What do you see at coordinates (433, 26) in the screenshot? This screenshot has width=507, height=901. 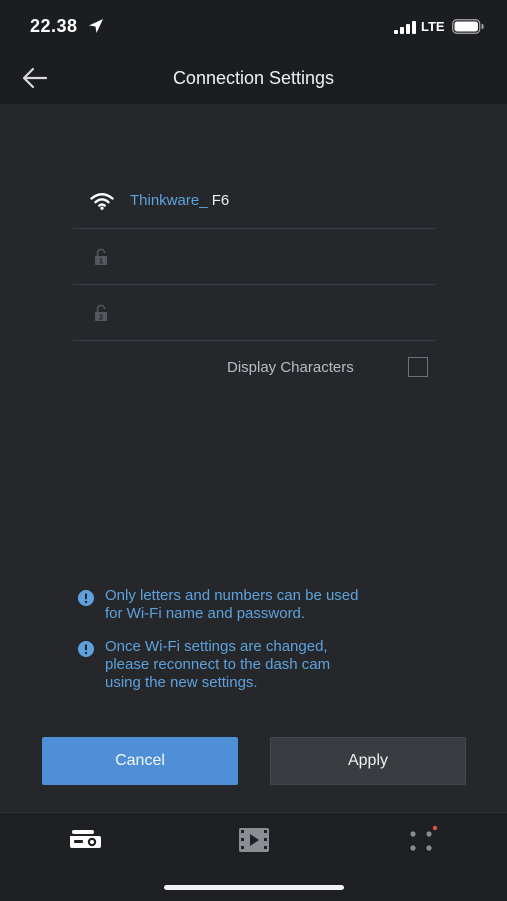 I see `network-type: LTE` at bounding box center [433, 26].